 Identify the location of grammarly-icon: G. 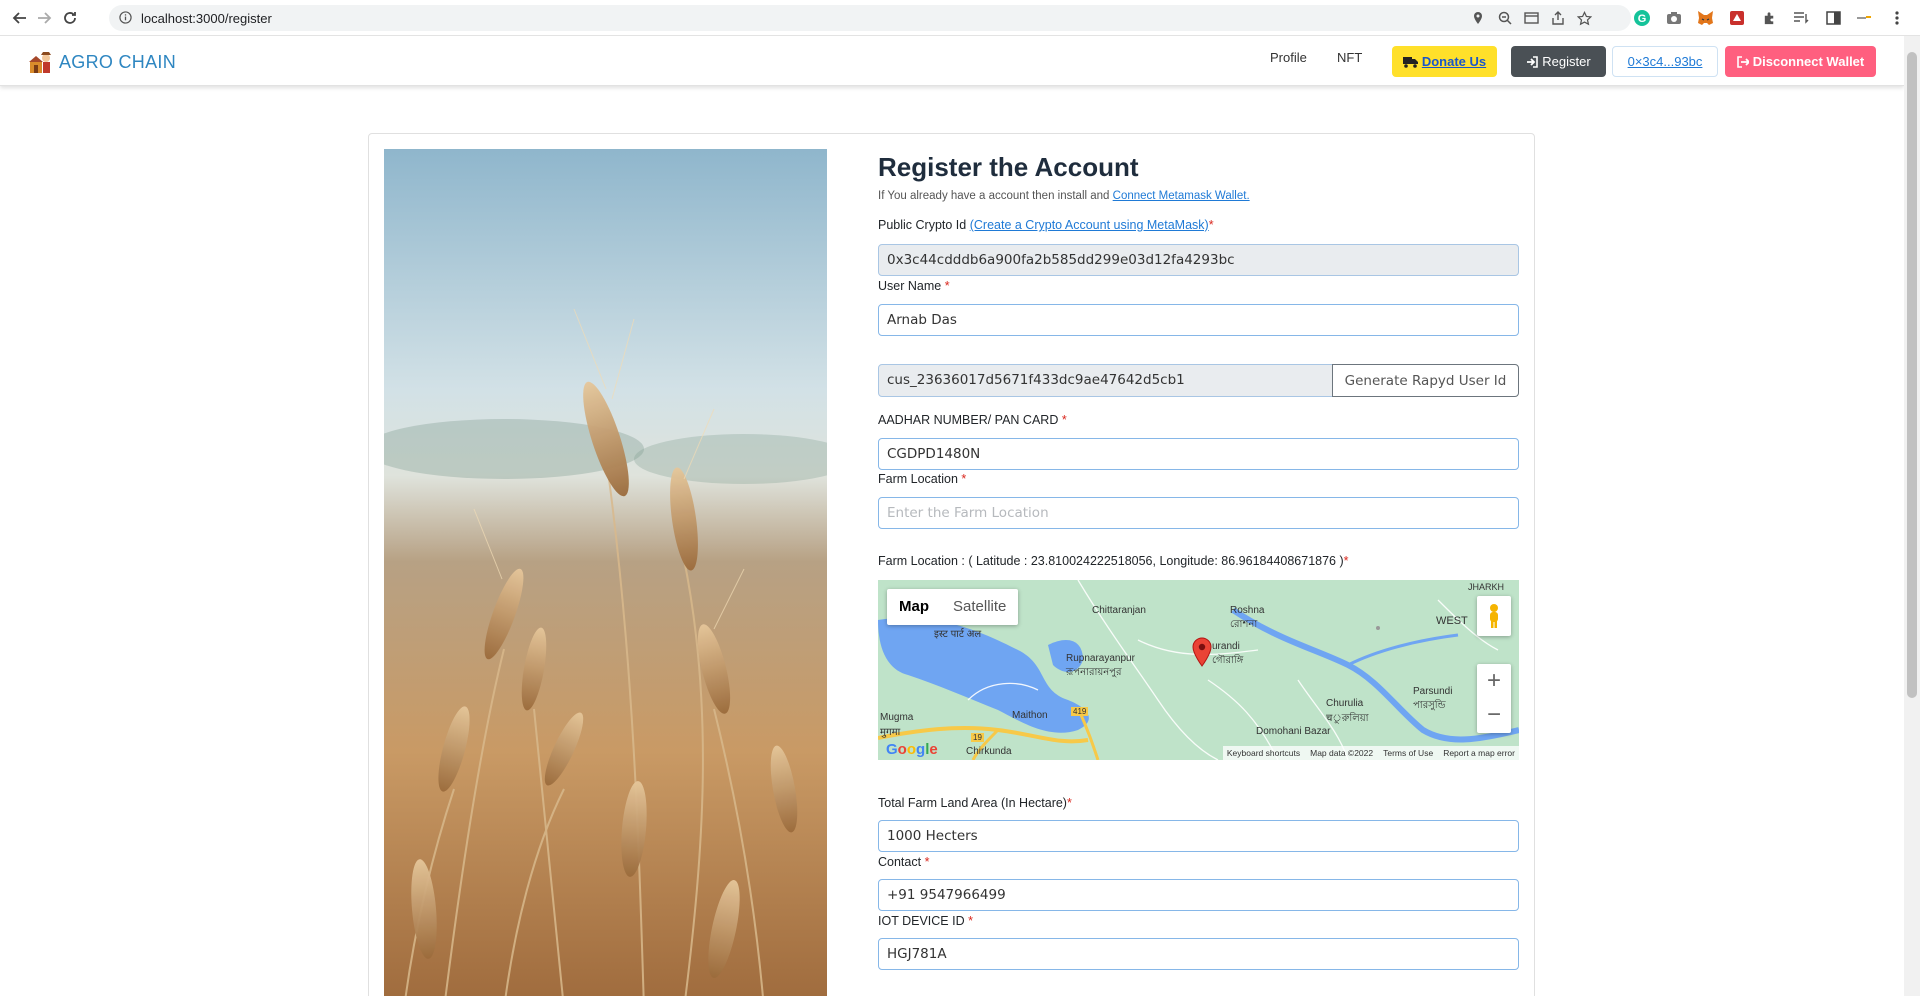
(1642, 18).